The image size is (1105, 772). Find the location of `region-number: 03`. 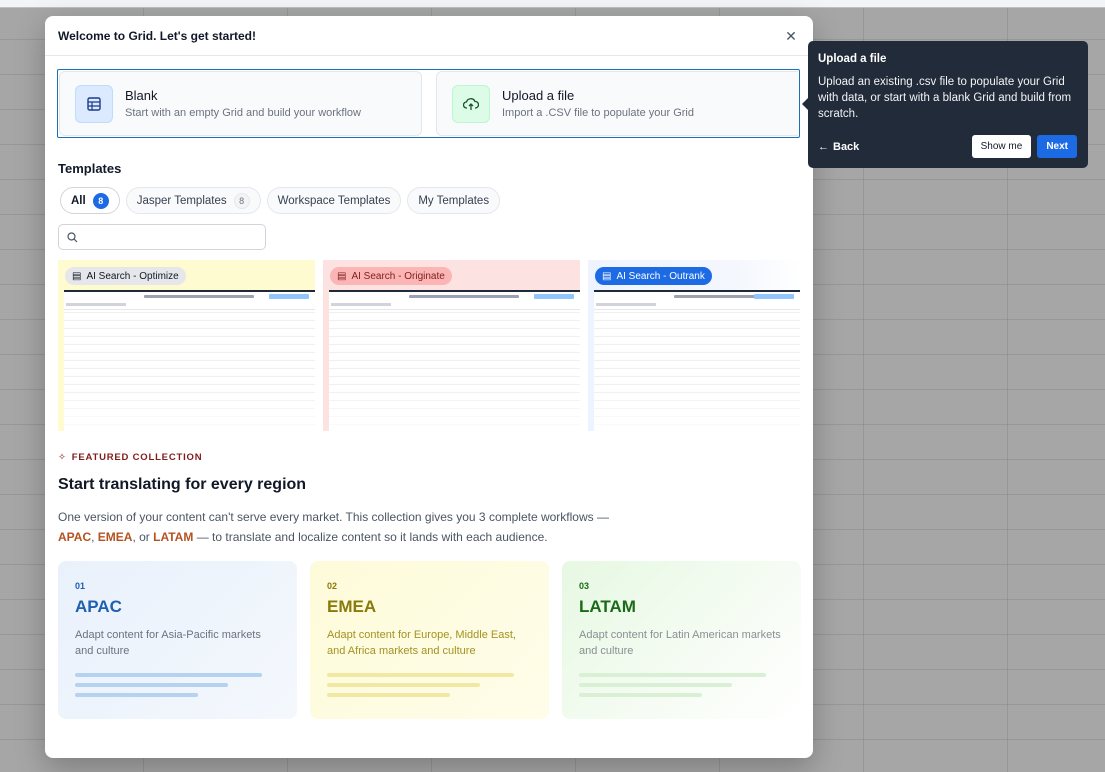

region-number: 03 is located at coordinates (584, 586).